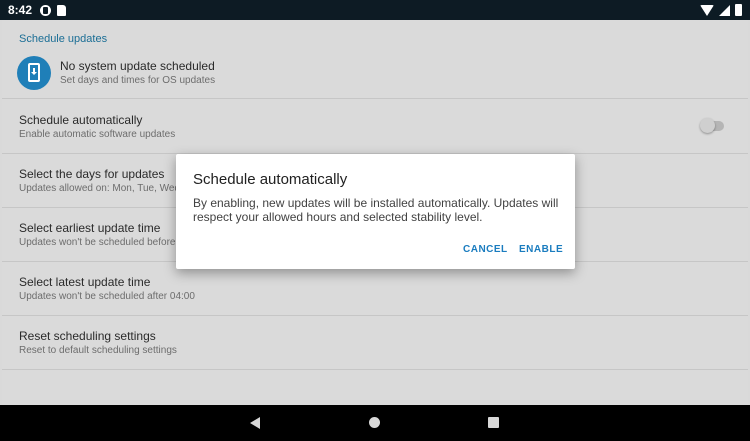  What do you see at coordinates (375, 10) in the screenshot?
I see `status-bar: 8:42` at bounding box center [375, 10].